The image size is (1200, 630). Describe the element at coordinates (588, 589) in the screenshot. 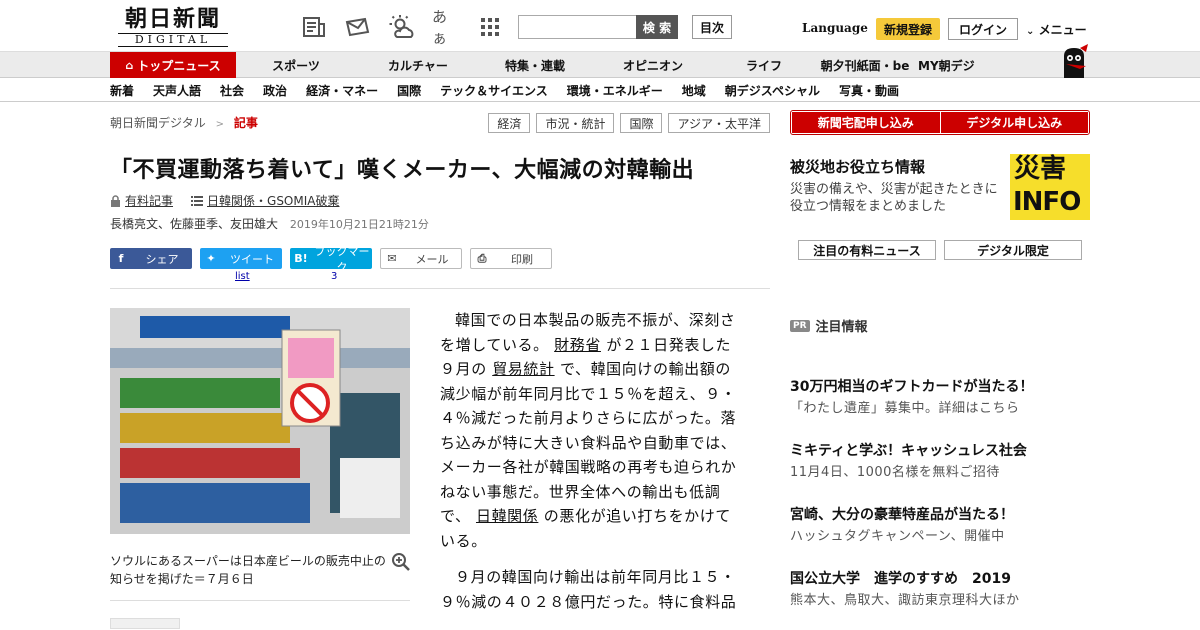

I see `article-paragraph: ９月の韓国向け輸出は前年同月比１５・９％減の４０２８億円だった。特に食料品` at that location.